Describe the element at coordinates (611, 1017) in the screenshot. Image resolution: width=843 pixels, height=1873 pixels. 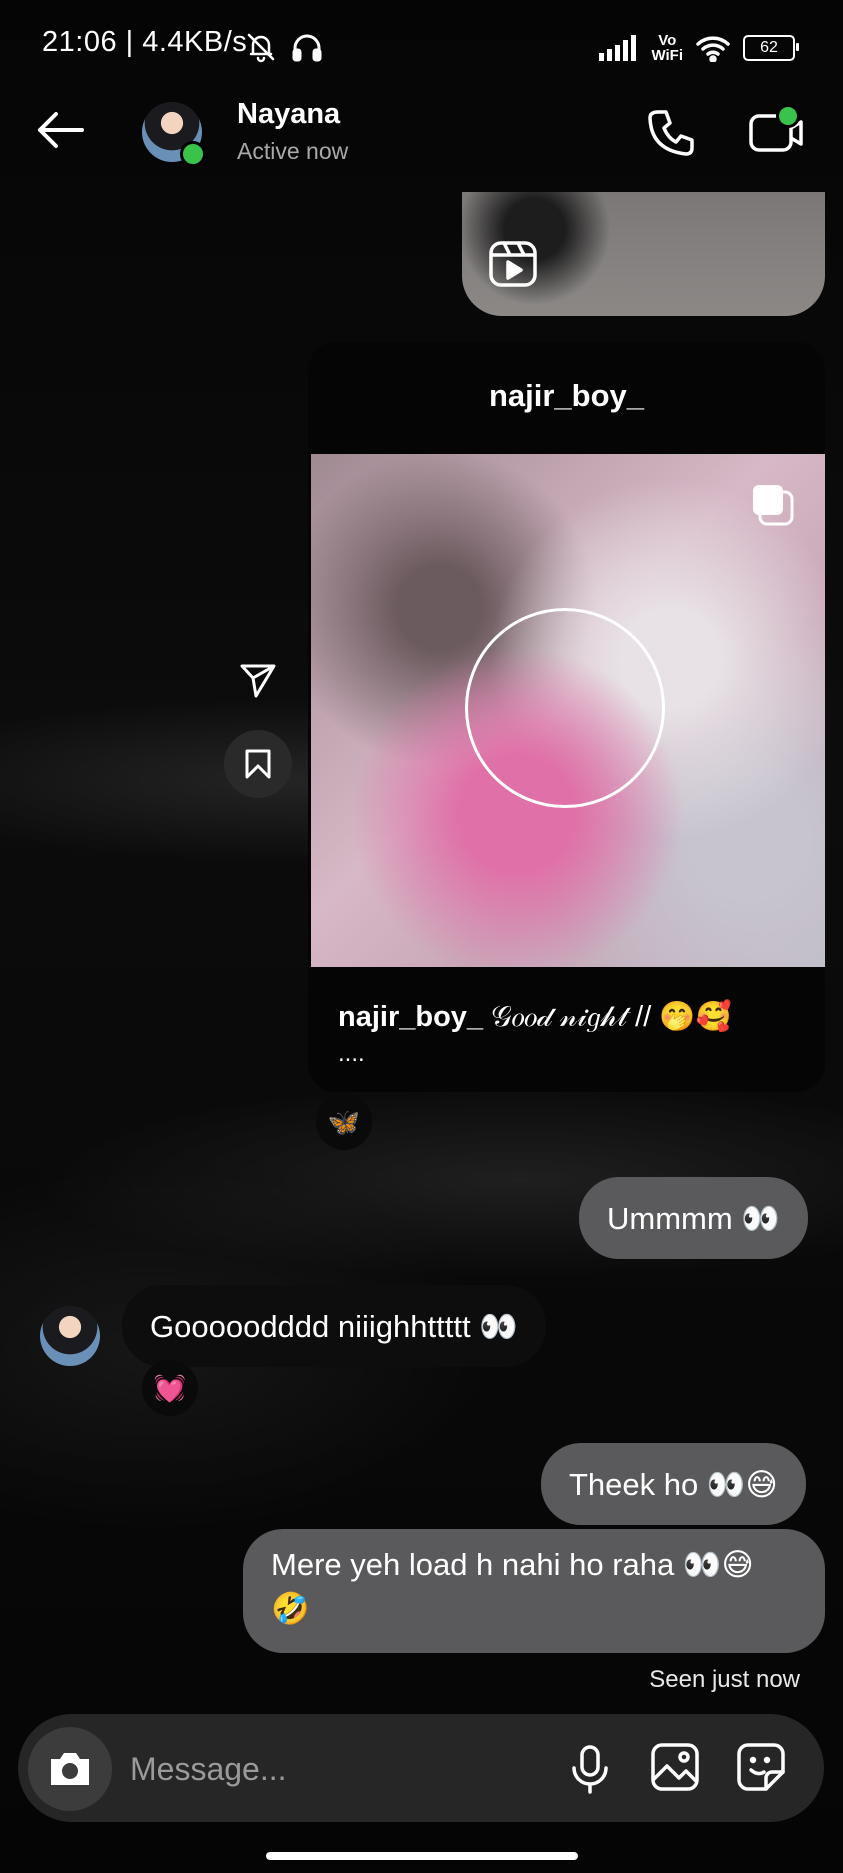
I see `caption-text: 𝒢𝑜𝑜𝒹 𝓃𝒾𝑔𝒽𝓉 // 🤭🥰` at that location.